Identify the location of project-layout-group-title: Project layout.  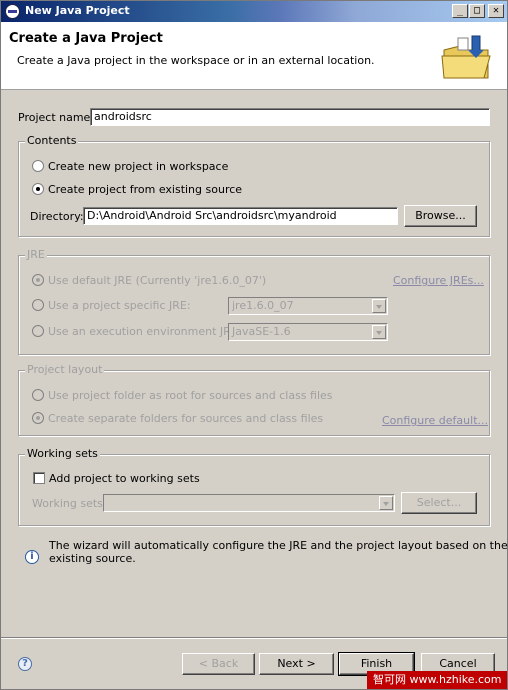
(65, 369).